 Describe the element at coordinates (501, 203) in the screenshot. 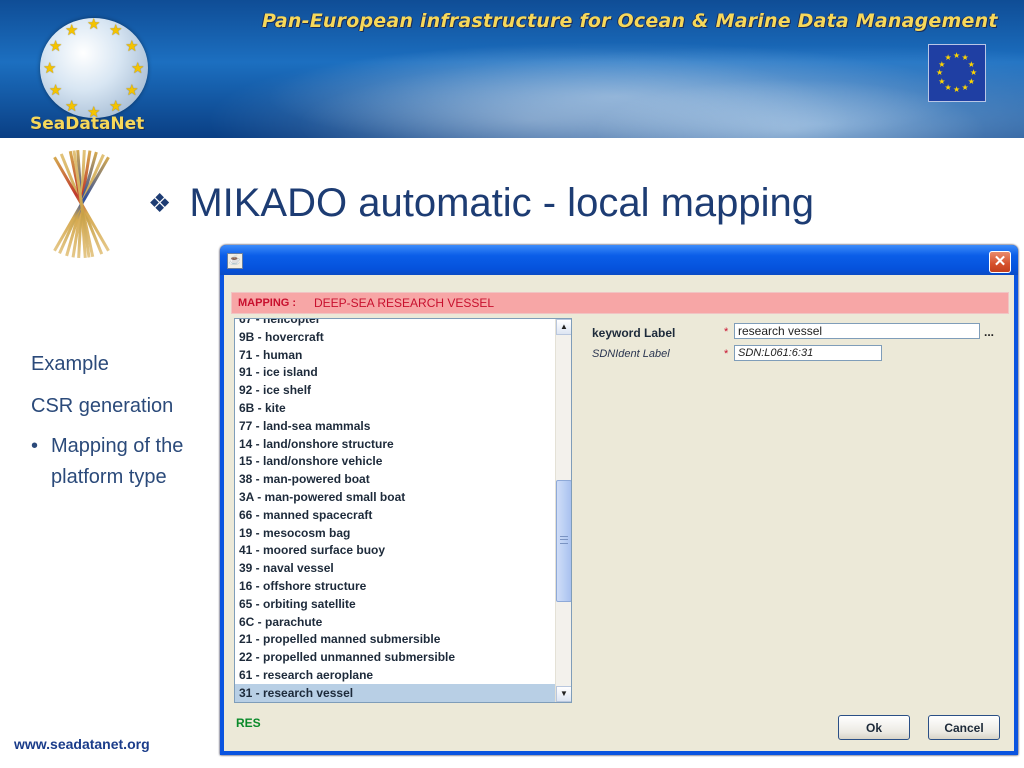

I see `slide-title: MIKADO automatic - local mapping` at that location.